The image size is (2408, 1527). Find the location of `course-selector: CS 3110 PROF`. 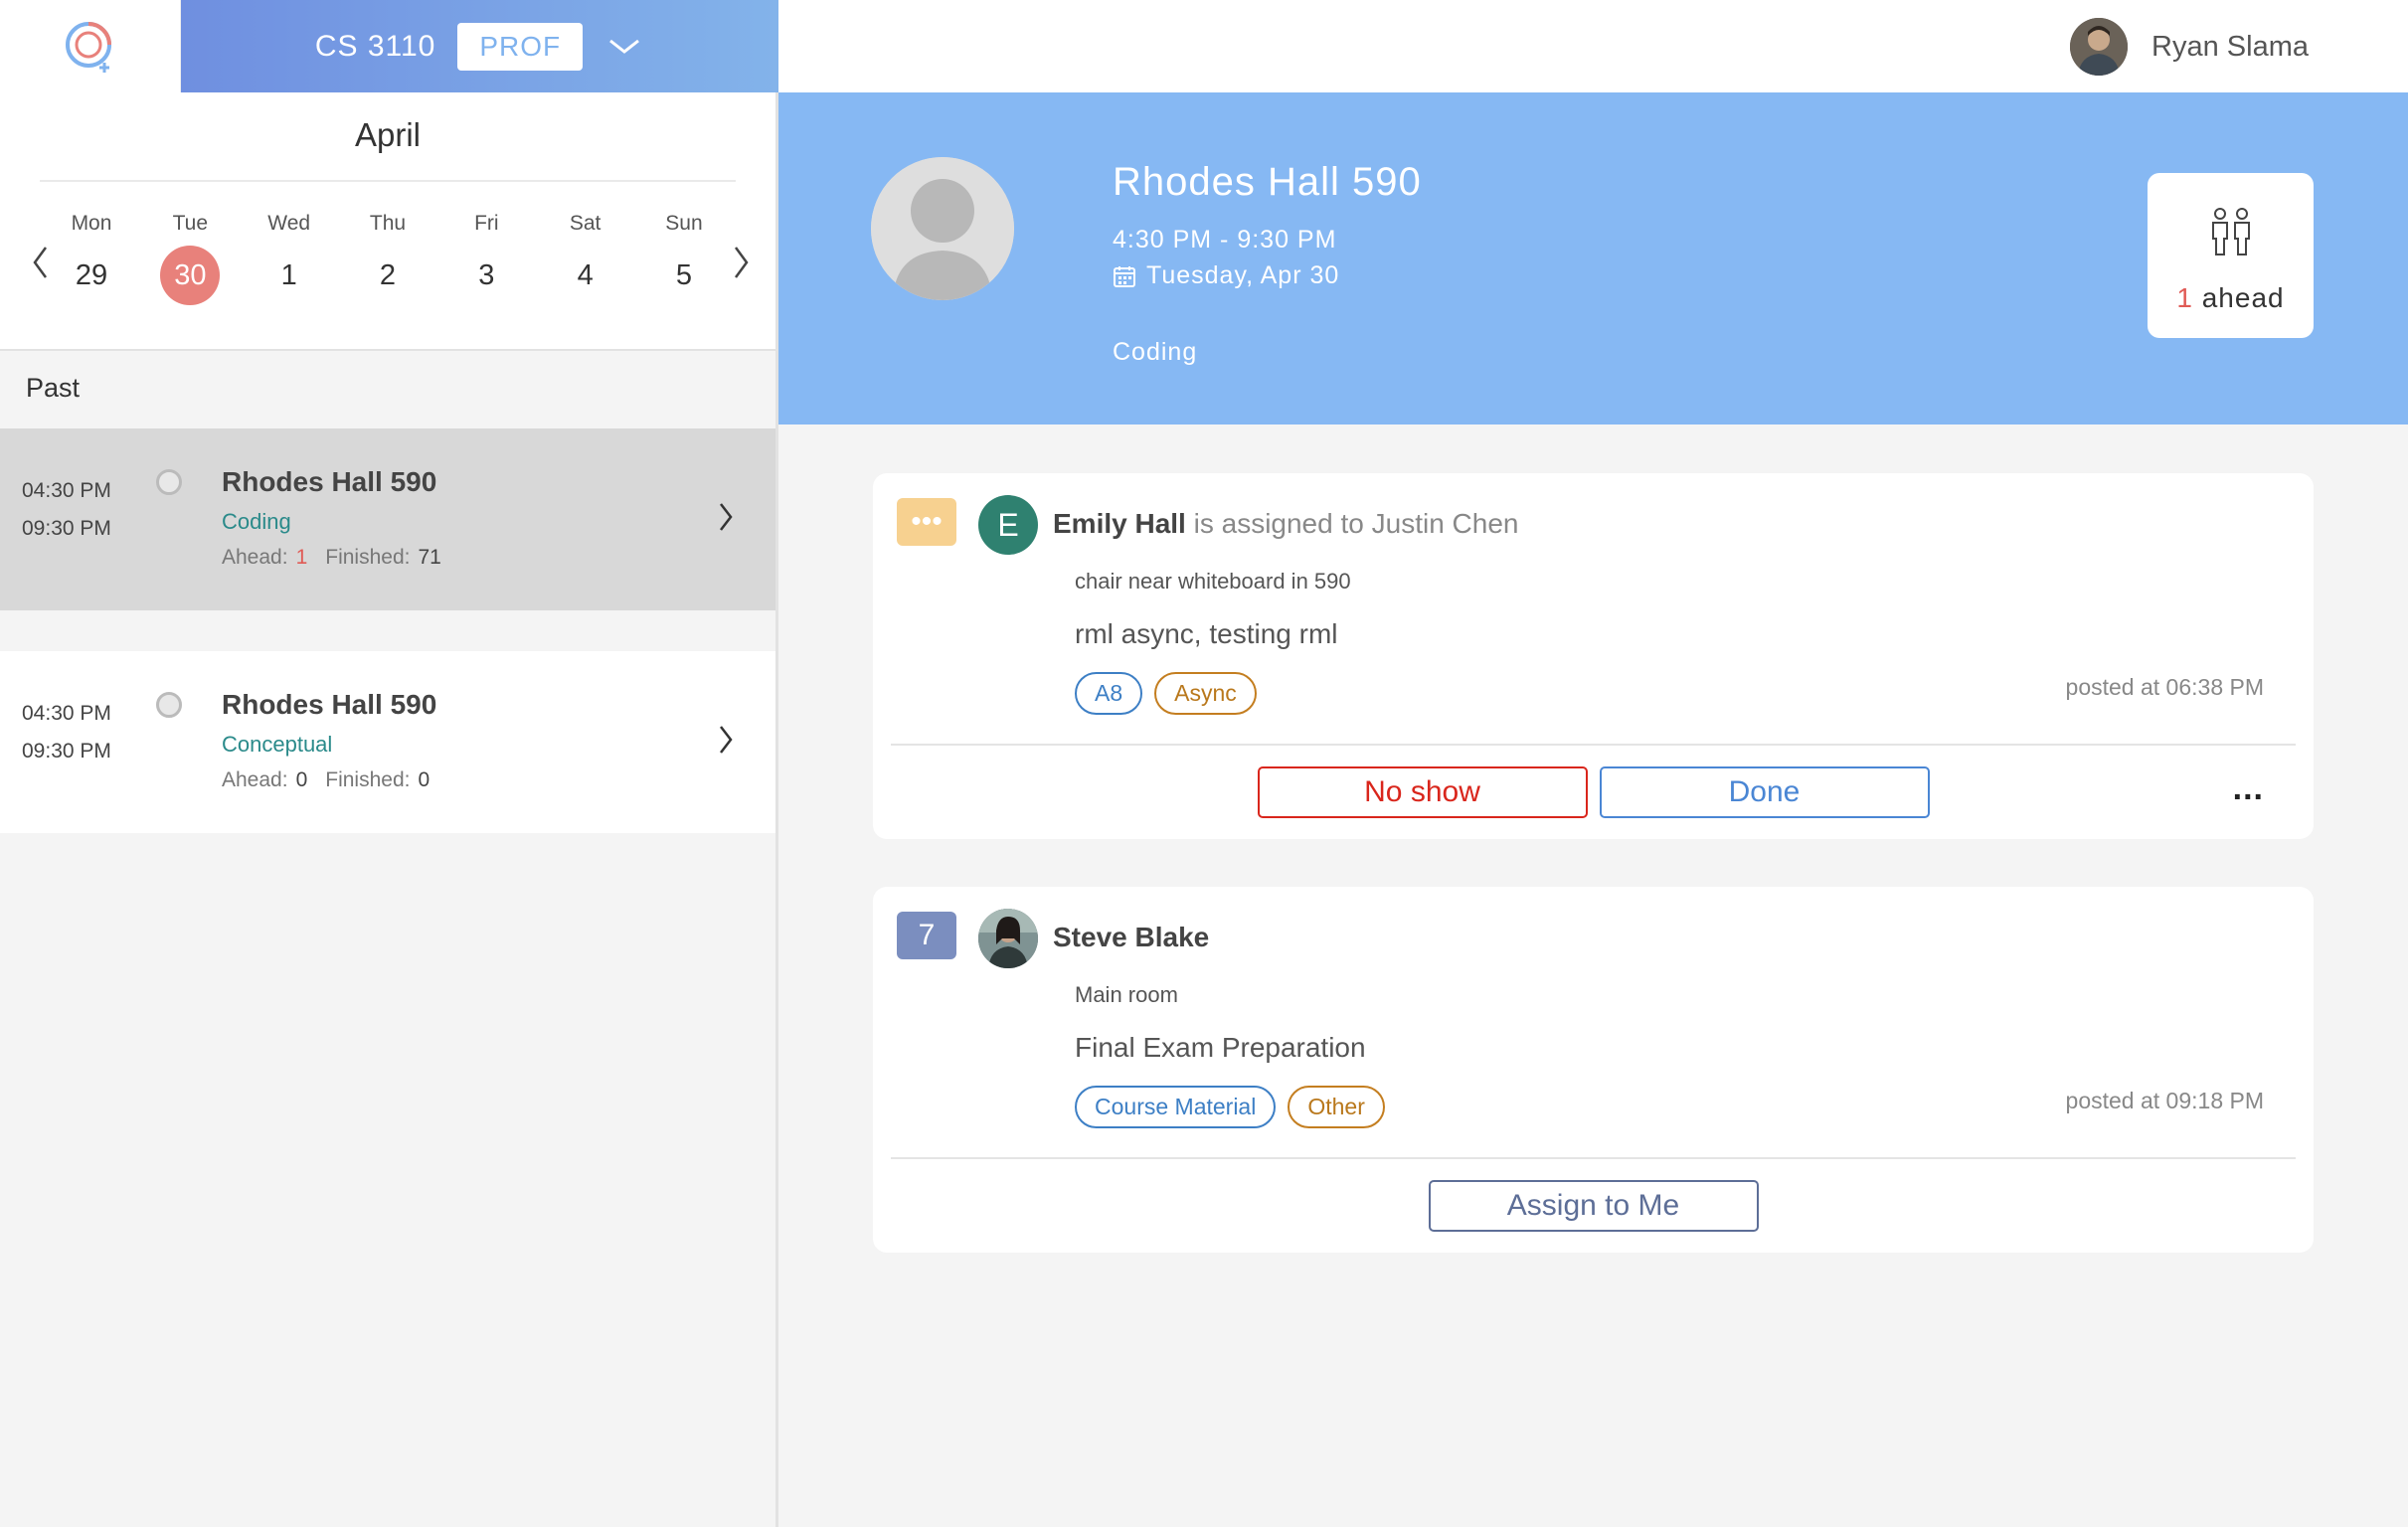

course-selector: CS 3110 PROF is located at coordinates (479, 46).